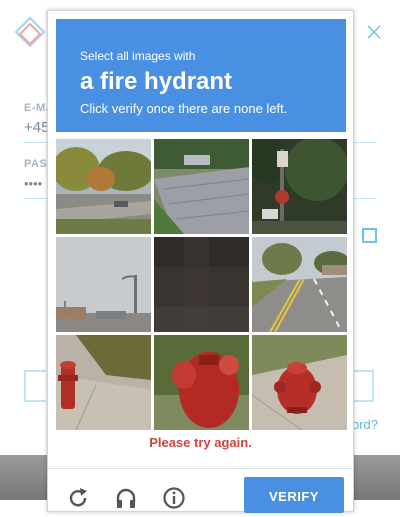 Image resolution: width=400 pixels, height=517 pixels. I want to click on dark-pavement-image, so click(201, 284).